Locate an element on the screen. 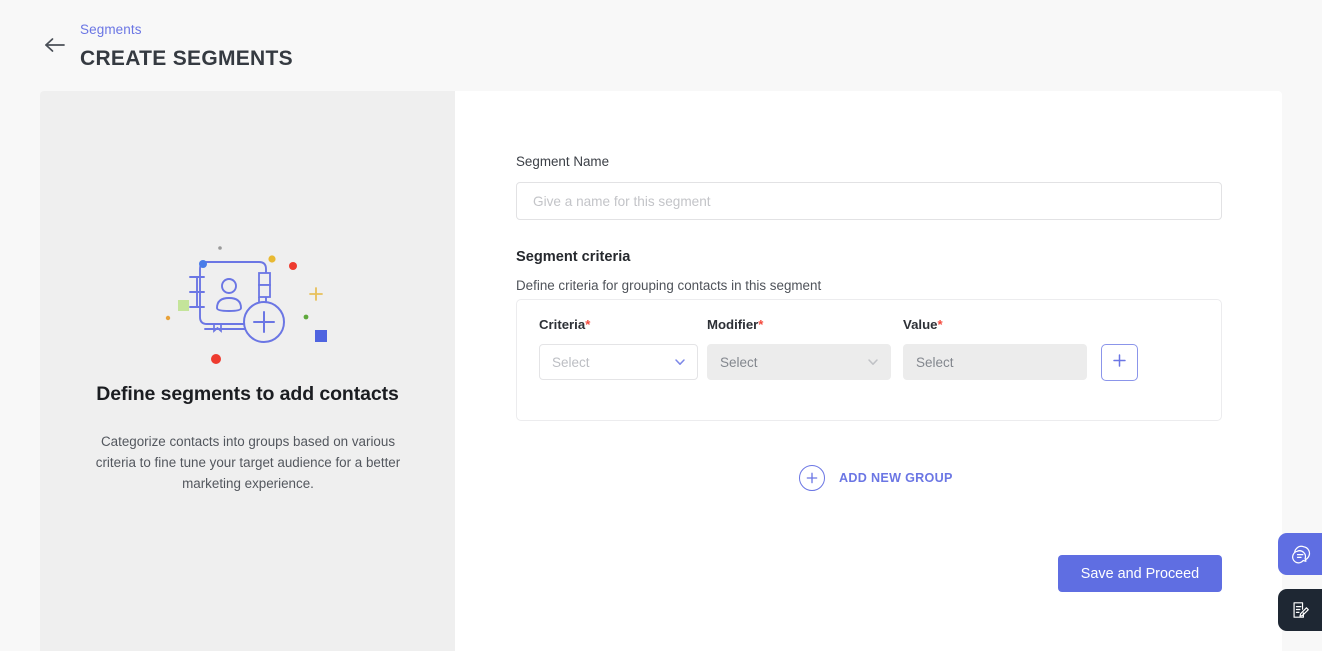 Image resolution: width=1322 pixels, height=651 pixels. info-panel-heading: Define segments to add contacts is located at coordinates (247, 394).